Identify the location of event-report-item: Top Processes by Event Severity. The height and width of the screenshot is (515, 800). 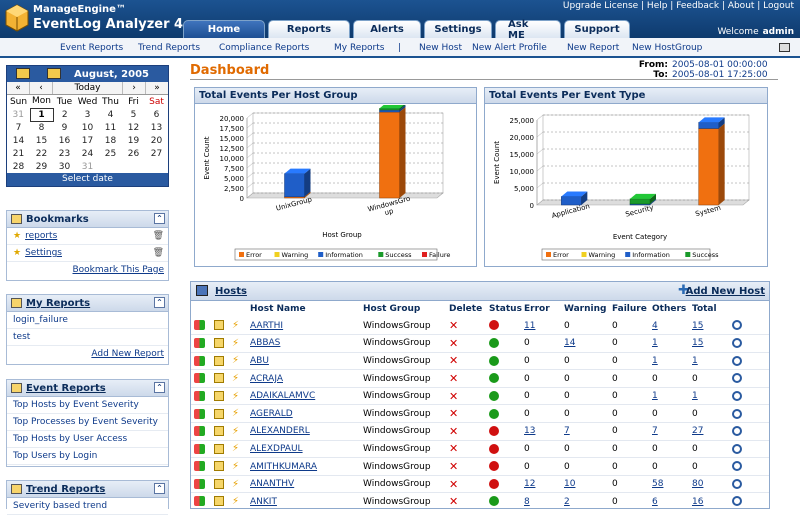
(87, 422).